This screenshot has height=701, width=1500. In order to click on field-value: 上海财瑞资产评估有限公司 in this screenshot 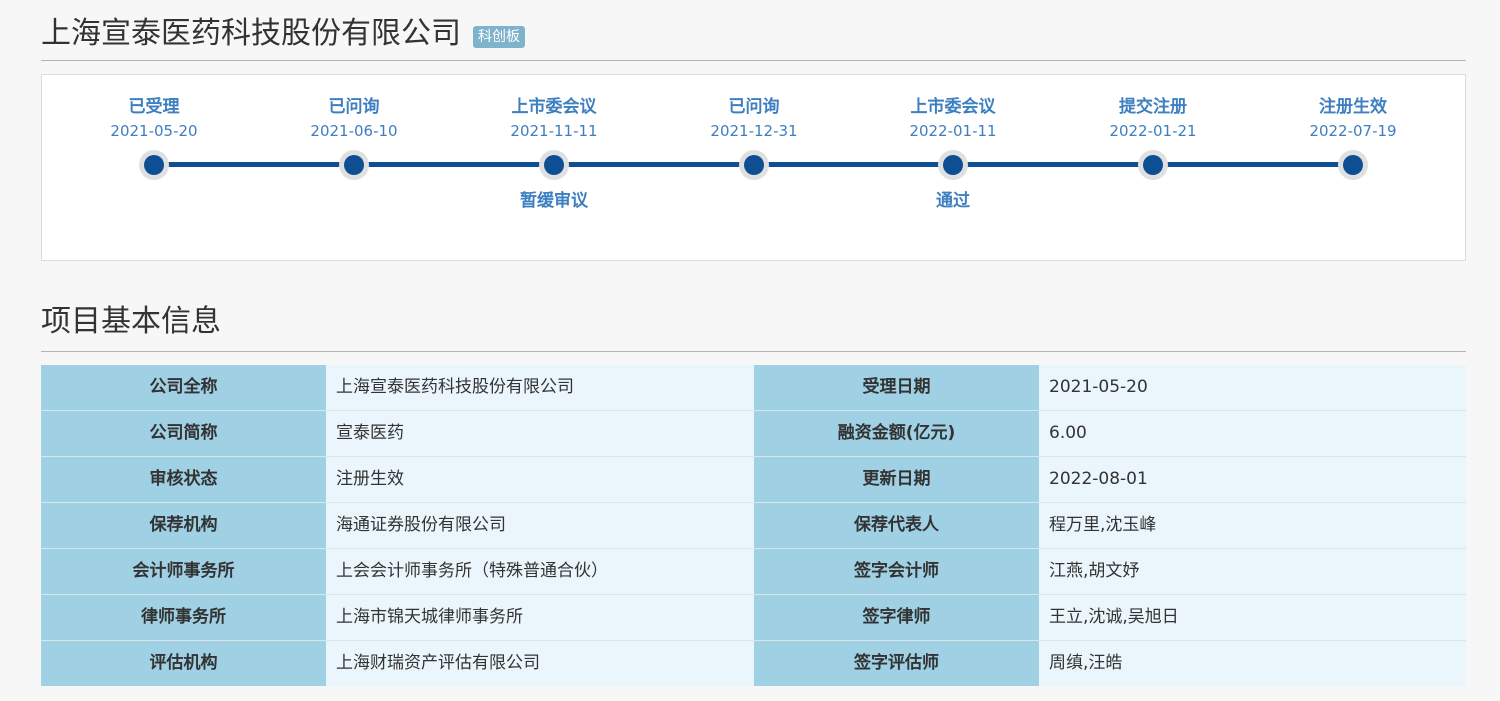, I will do `click(540, 663)`.